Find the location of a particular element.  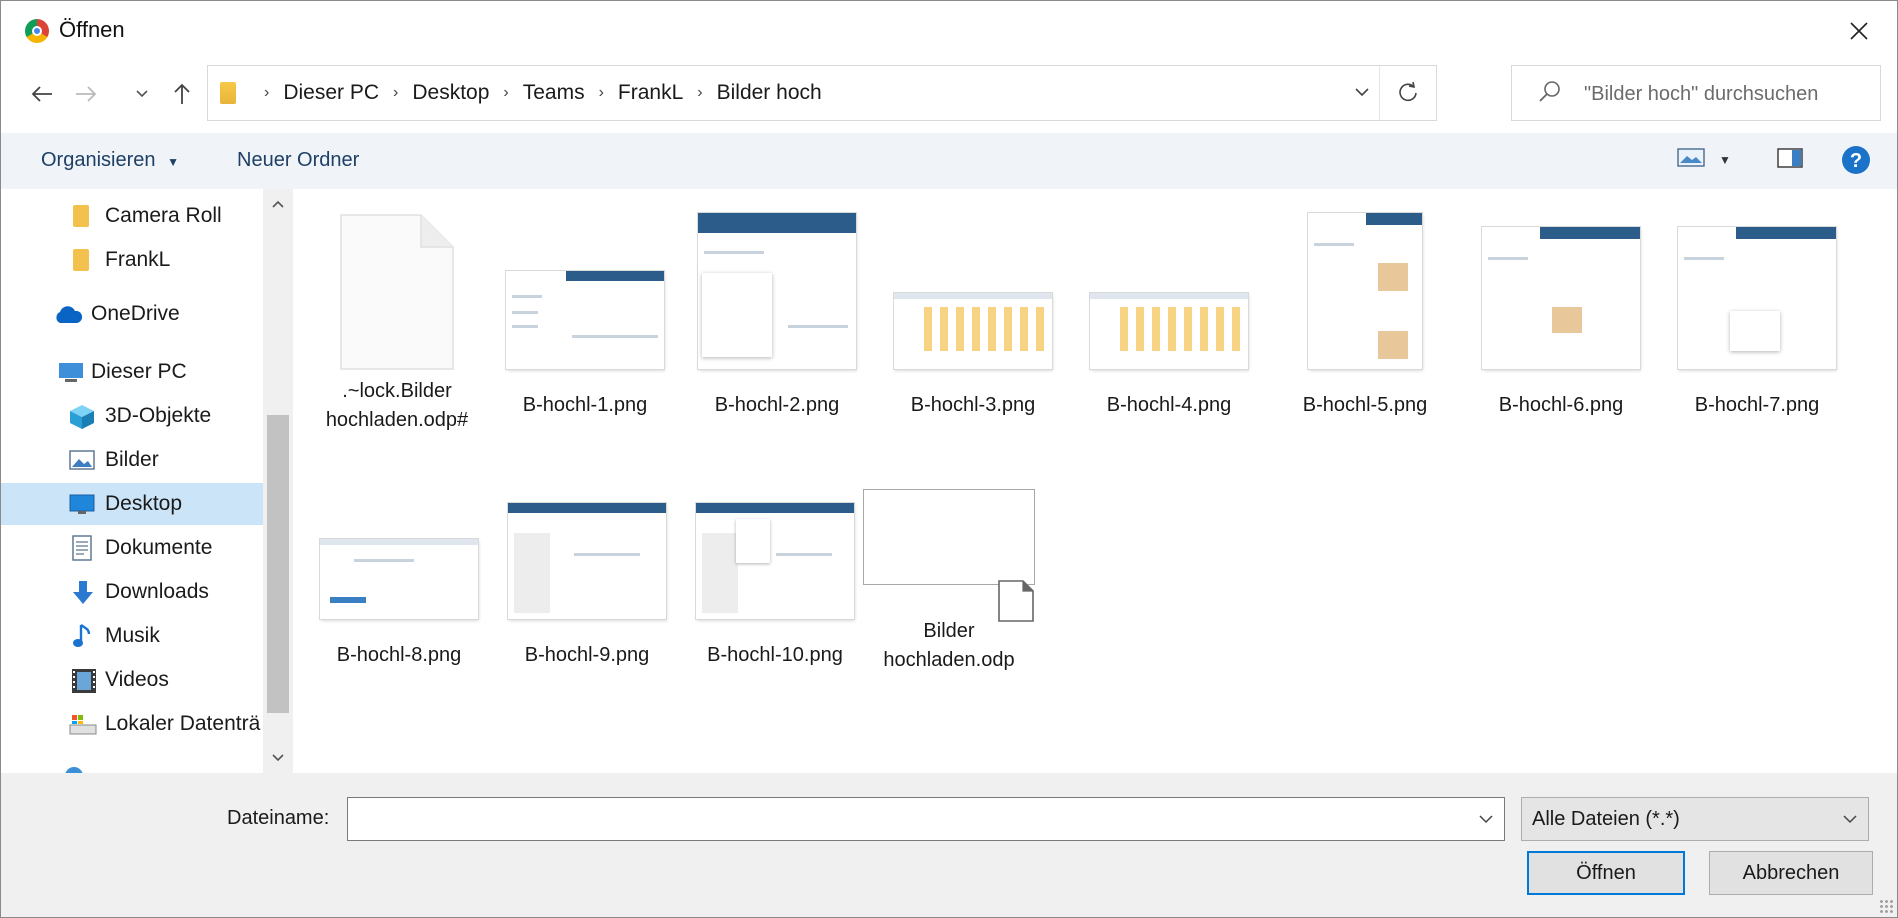

filename-combobox is located at coordinates (926, 819).